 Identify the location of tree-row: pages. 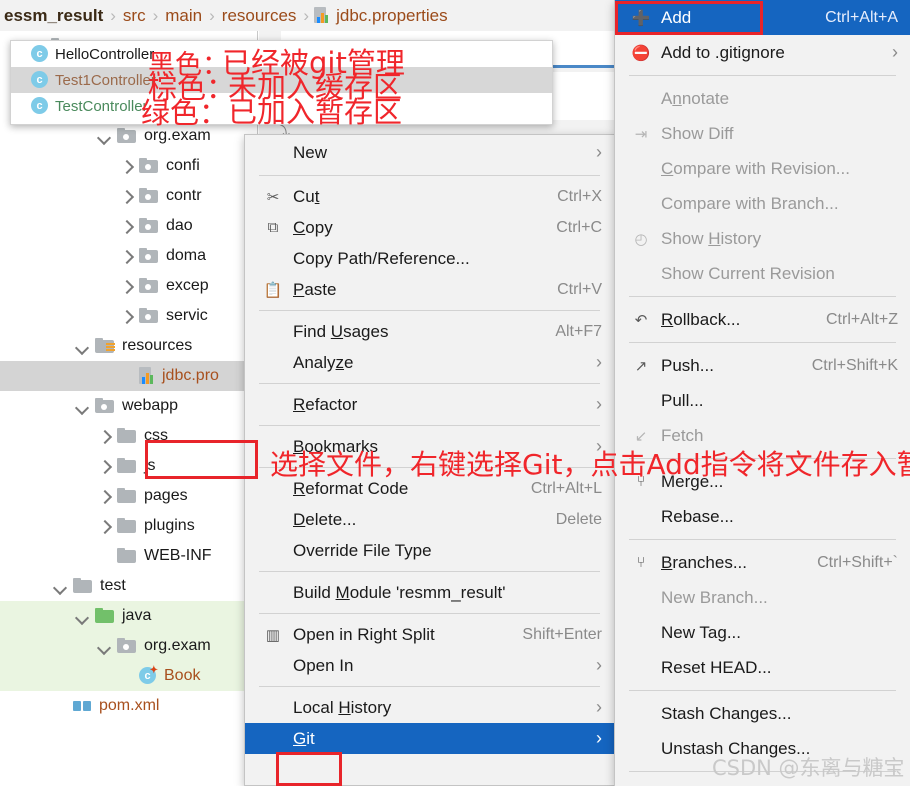
(128, 496).